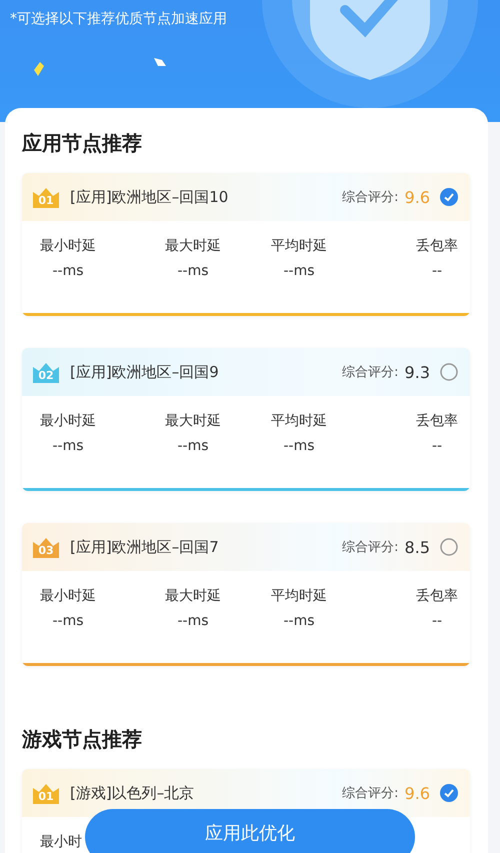  Describe the element at coordinates (150, 197) in the screenshot. I see `node-name: [应用]欧洲地区–回国10` at that location.